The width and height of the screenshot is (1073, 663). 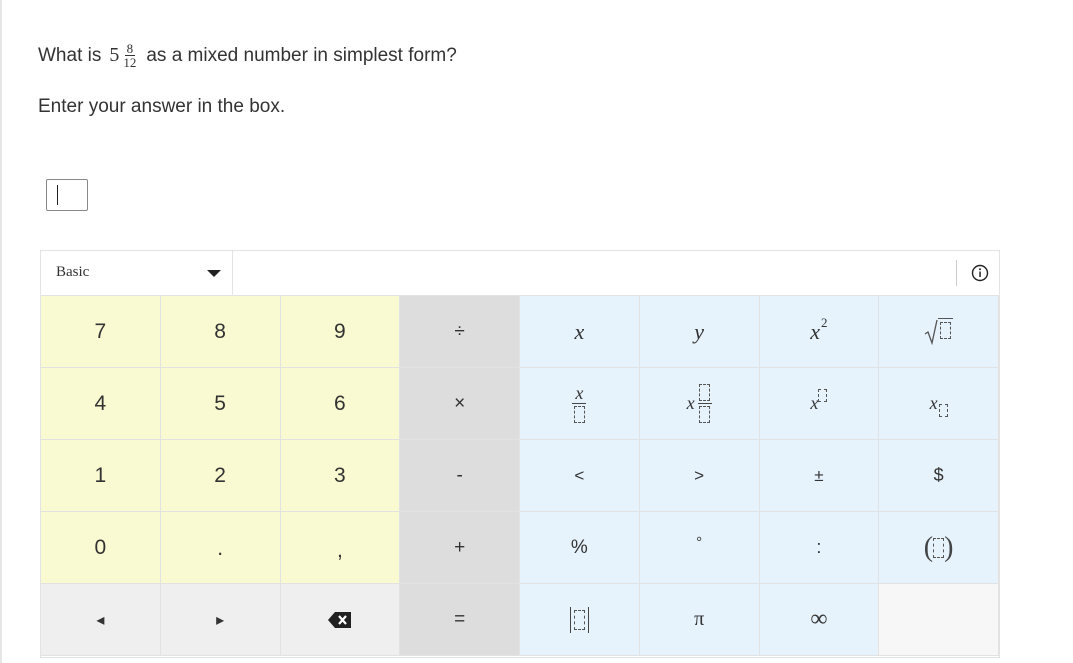 I want to click on key-6: 6, so click(x=340, y=404).